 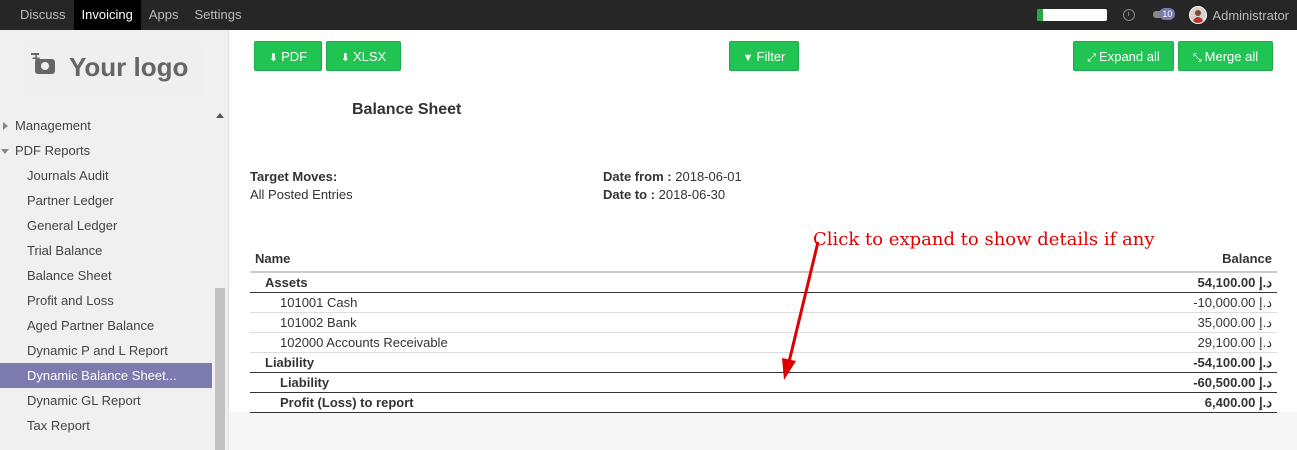 What do you see at coordinates (748, 58) in the screenshot?
I see `filter-icon: ▼` at bounding box center [748, 58].